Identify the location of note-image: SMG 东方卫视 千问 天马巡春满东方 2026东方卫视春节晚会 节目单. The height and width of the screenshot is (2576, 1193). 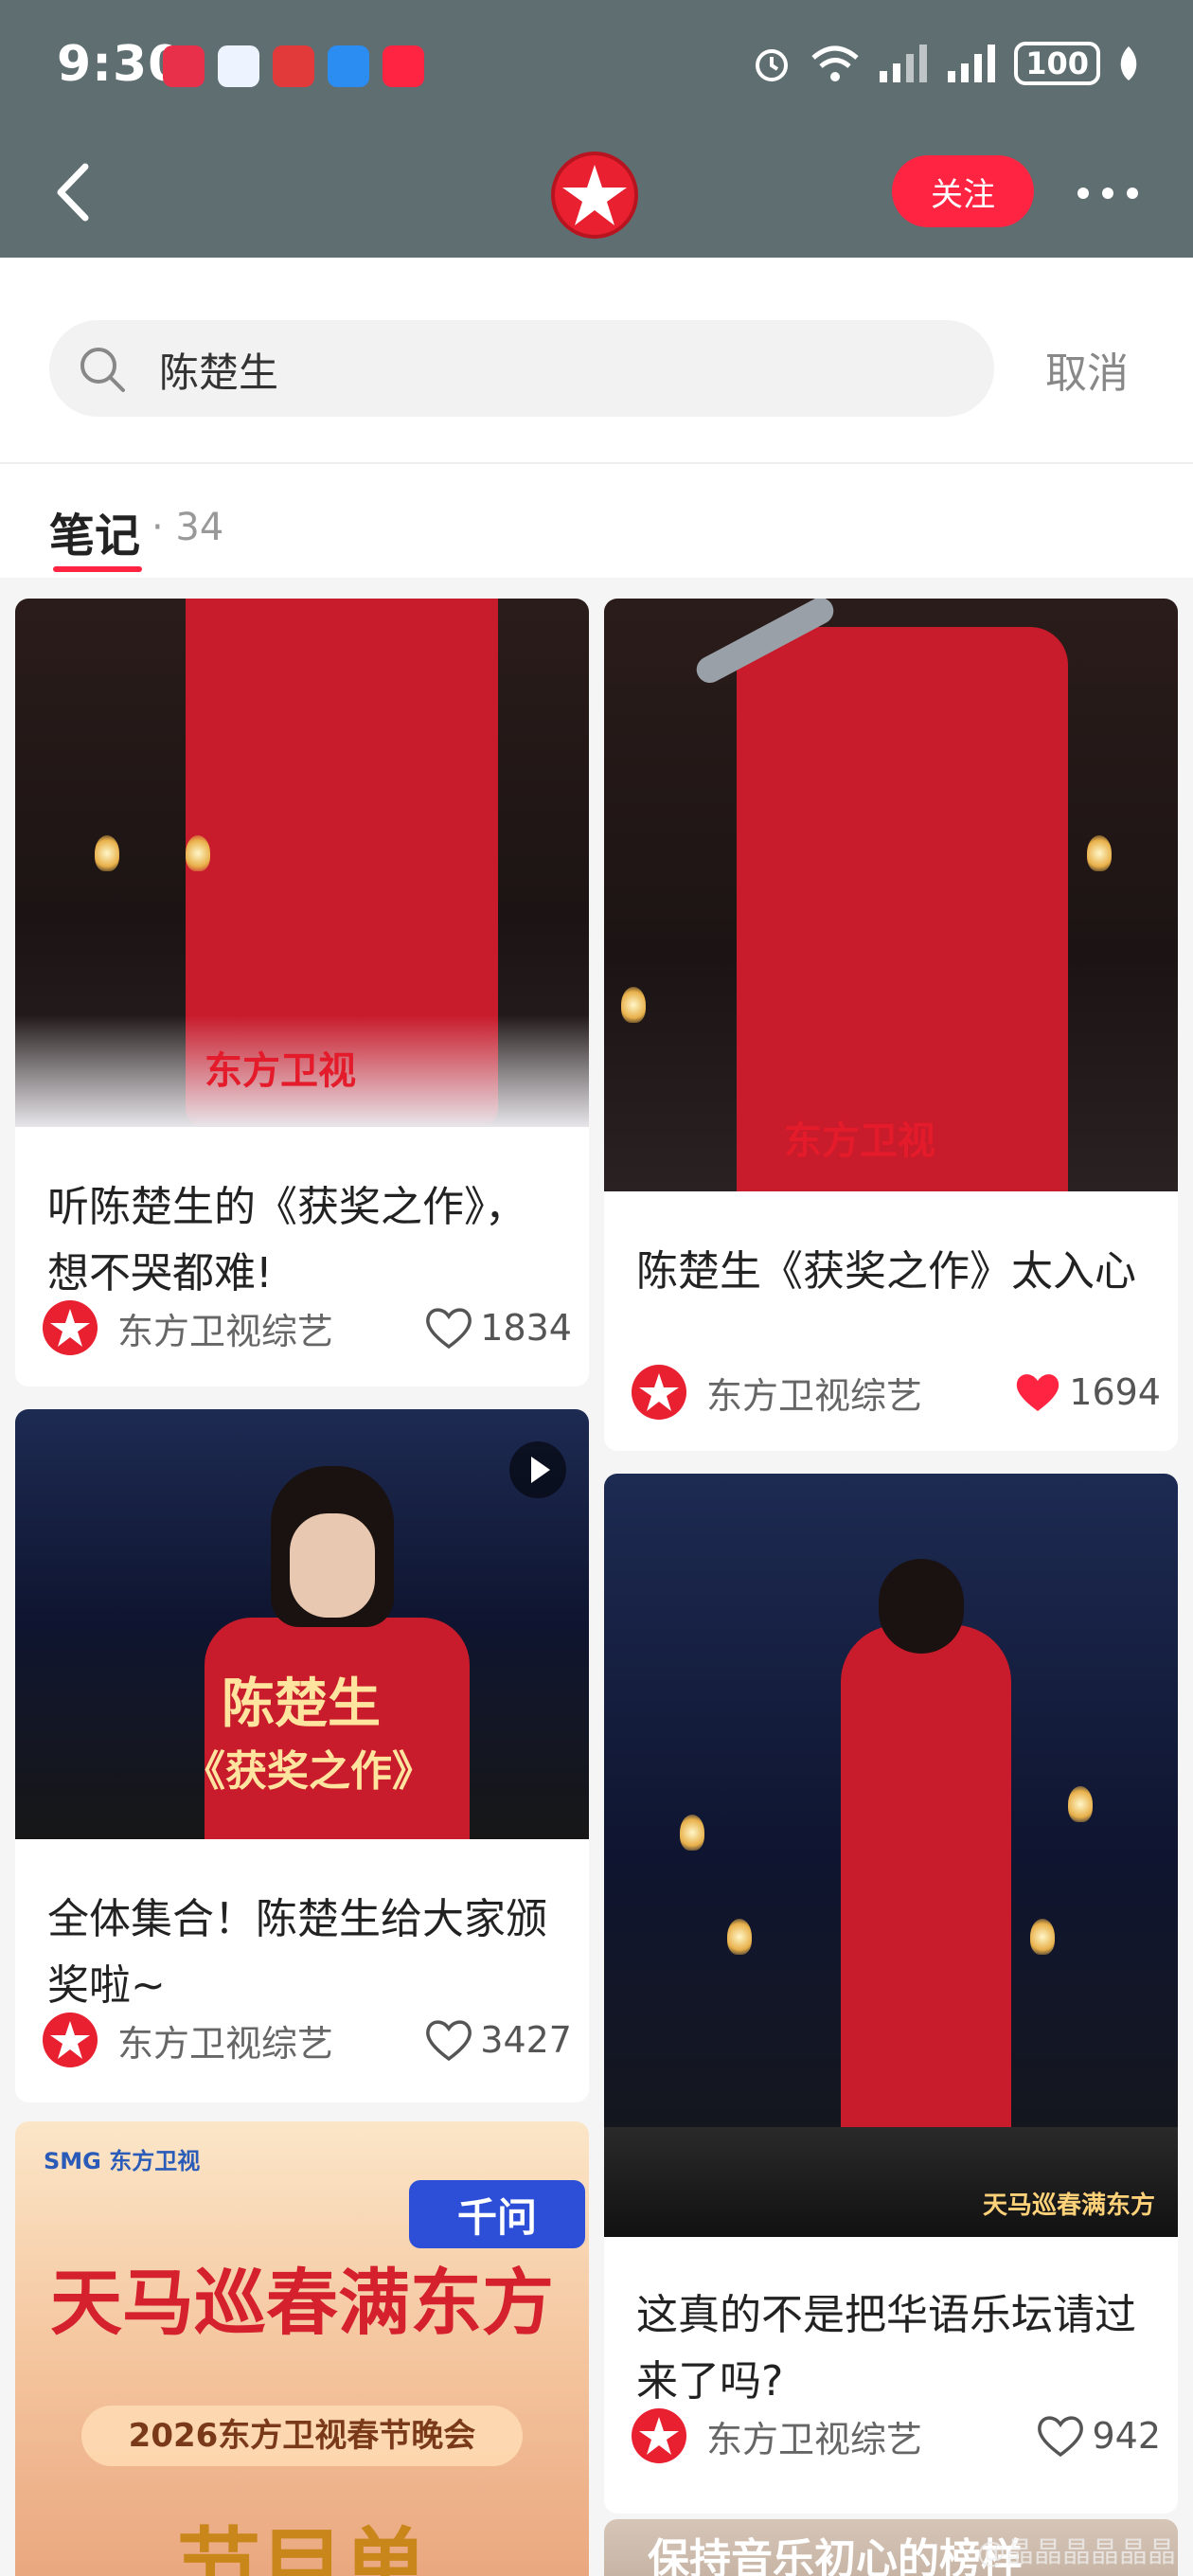
(302, 2348).